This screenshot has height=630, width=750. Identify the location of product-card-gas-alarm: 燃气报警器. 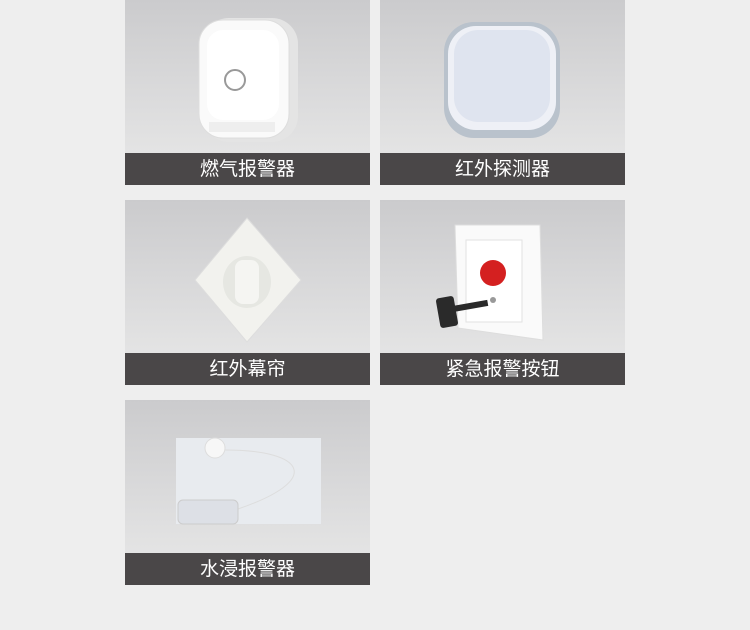
(247, 92).